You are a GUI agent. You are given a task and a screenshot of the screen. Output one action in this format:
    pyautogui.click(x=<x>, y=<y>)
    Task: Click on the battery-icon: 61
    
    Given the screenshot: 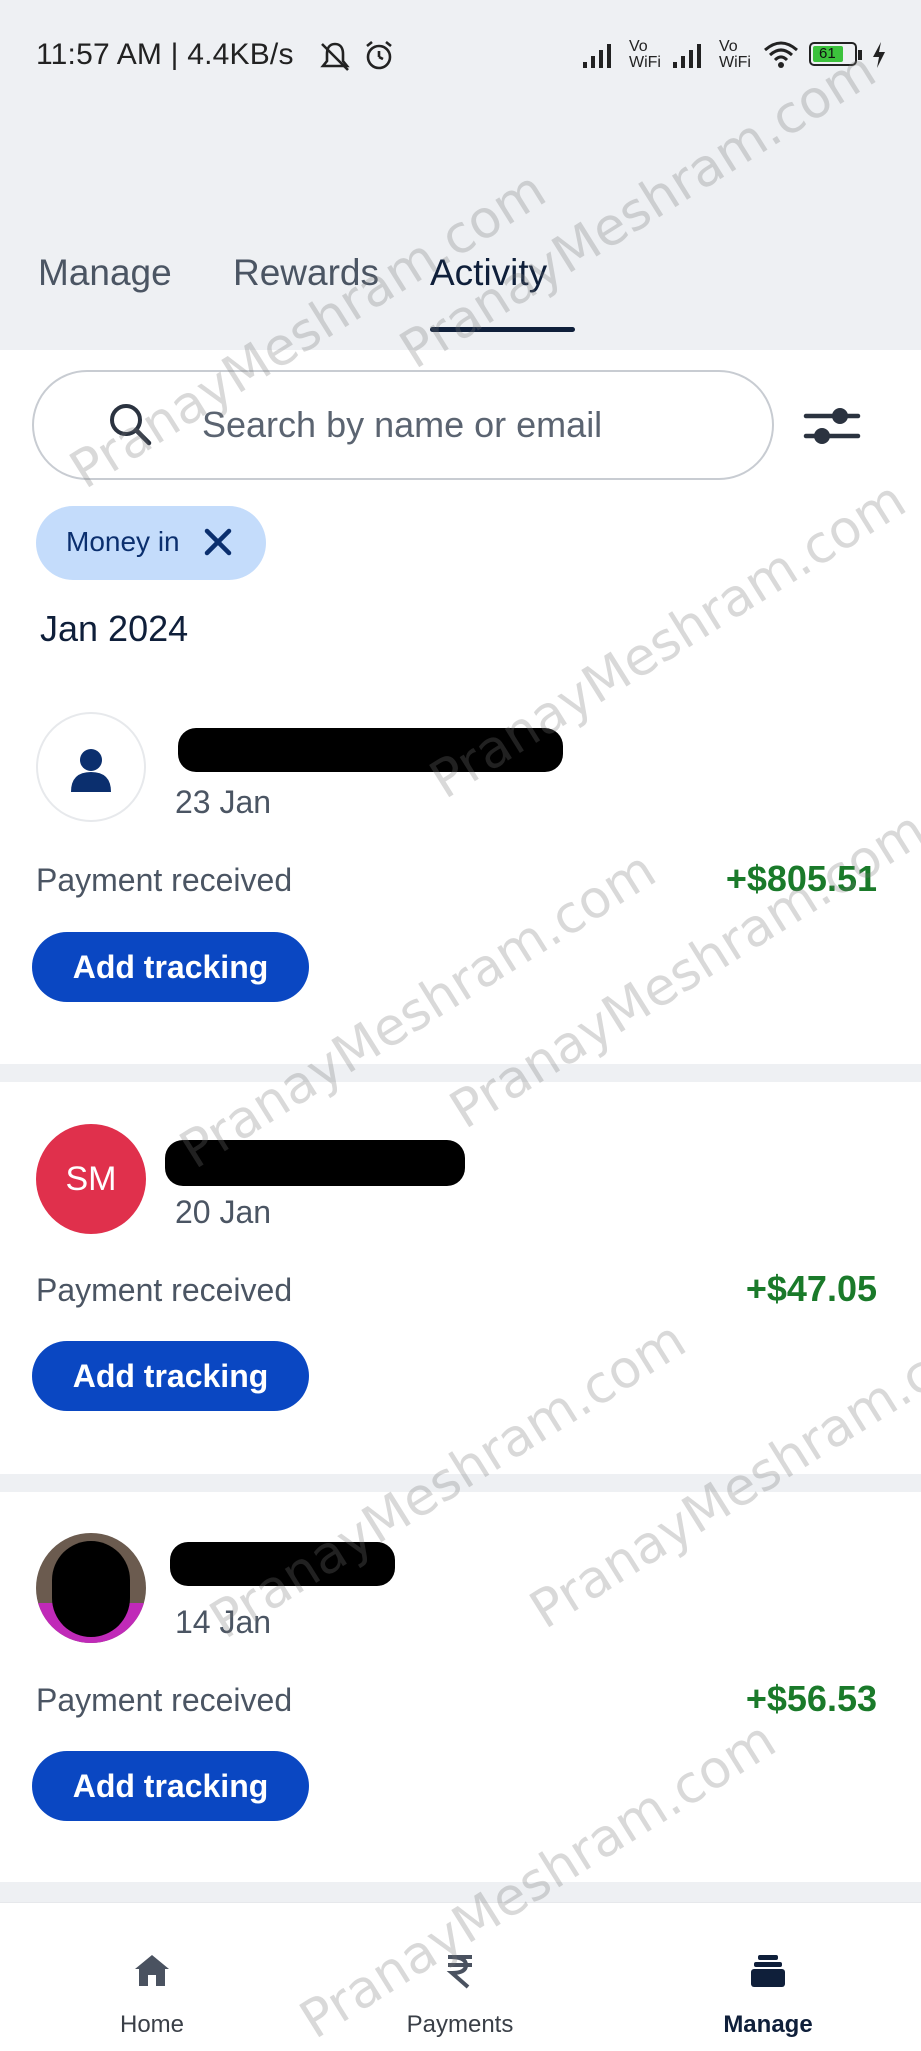 What is the action you would take?
    pyautogui.click(x=836, y=55)
    